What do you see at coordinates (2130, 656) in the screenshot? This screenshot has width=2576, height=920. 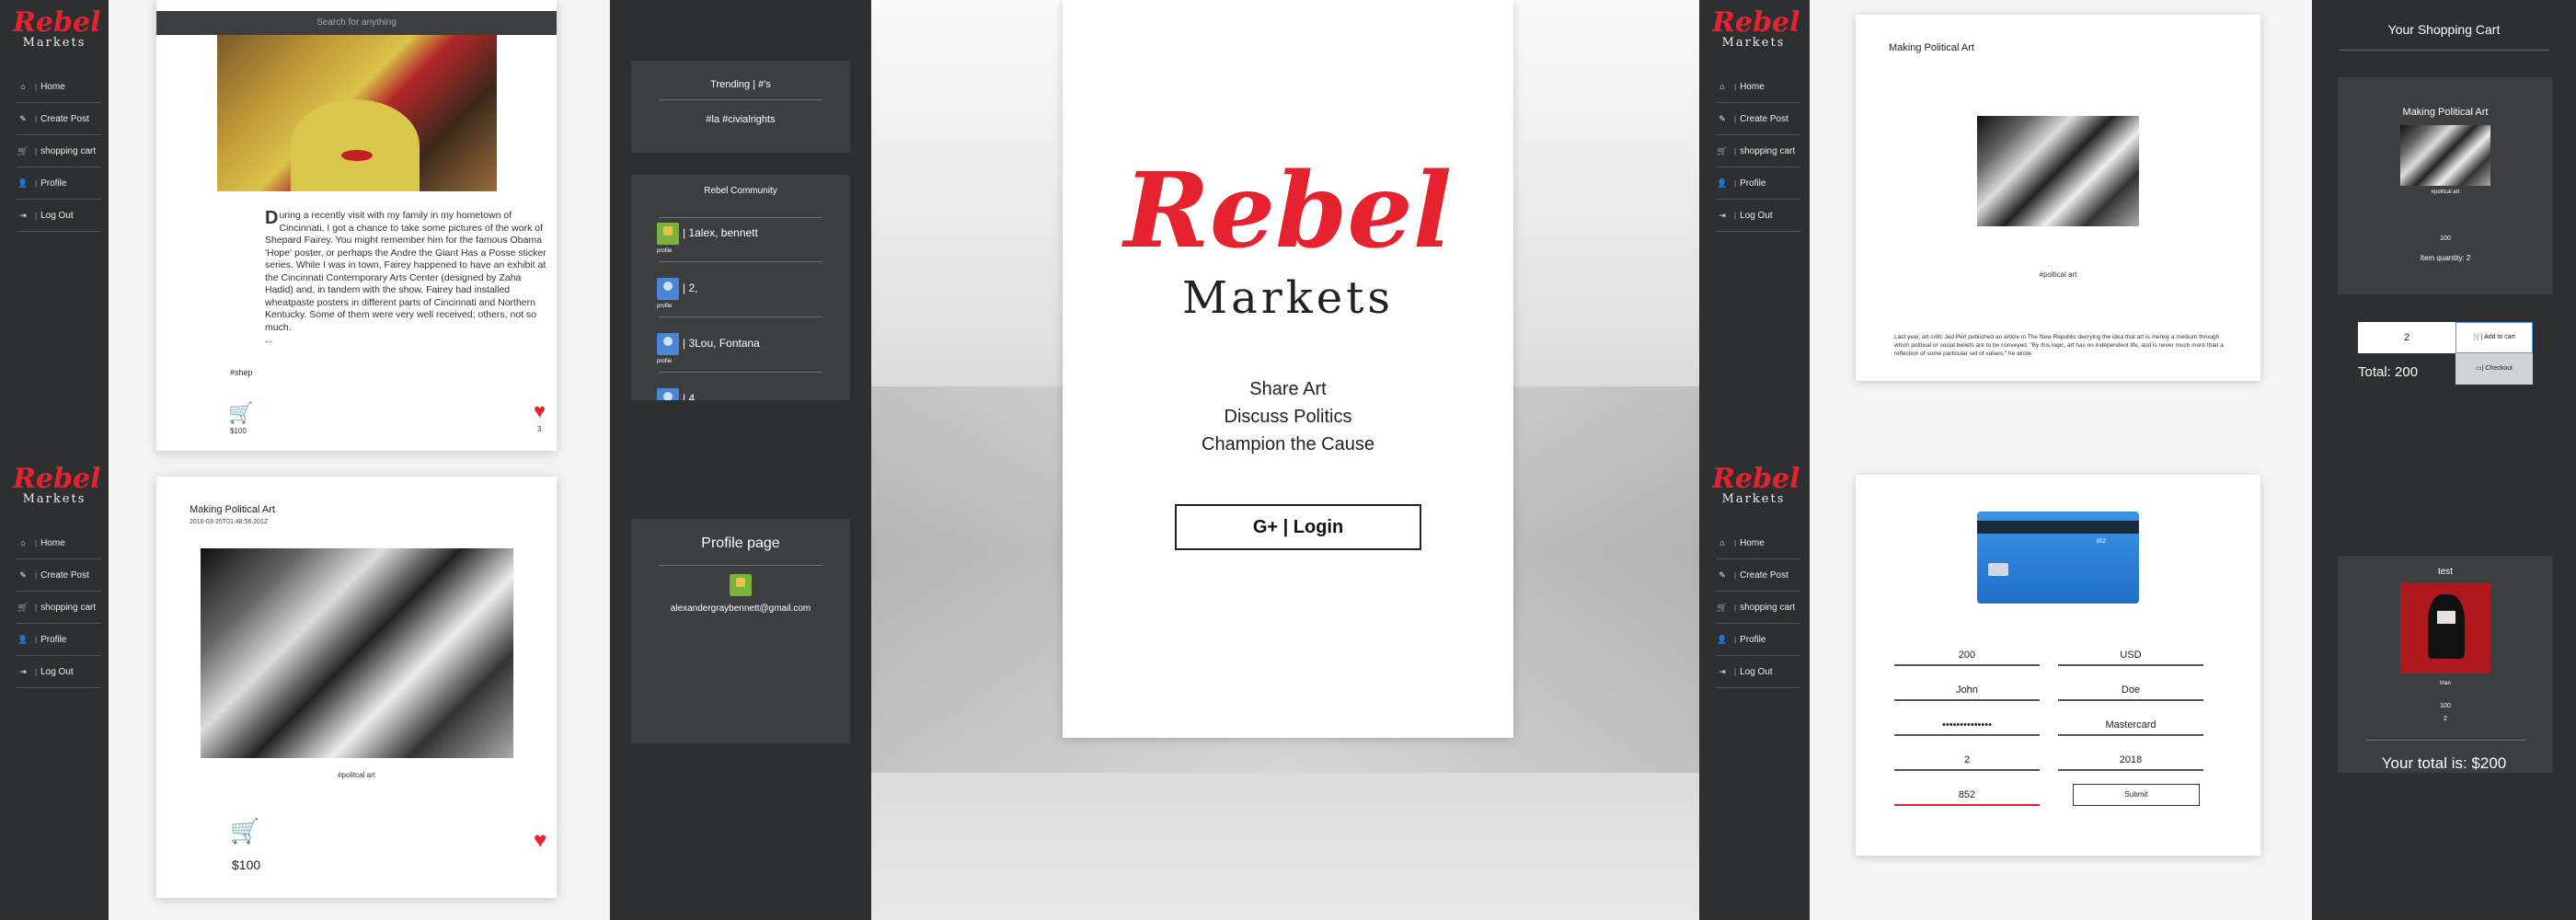 I see `payment-field: USD` at bounding box center [2130, 656].